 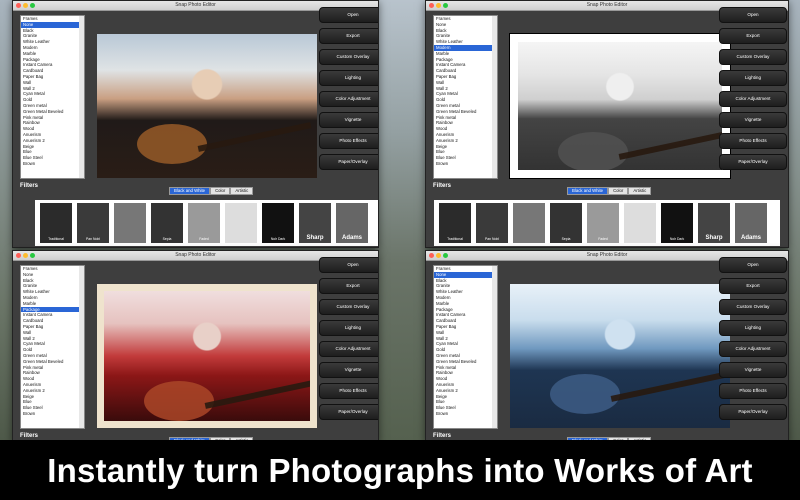 What do you see at coordinates (400, 220) in the screenshot?
I see `background-mountain-center` at bounding box center [400, 220].